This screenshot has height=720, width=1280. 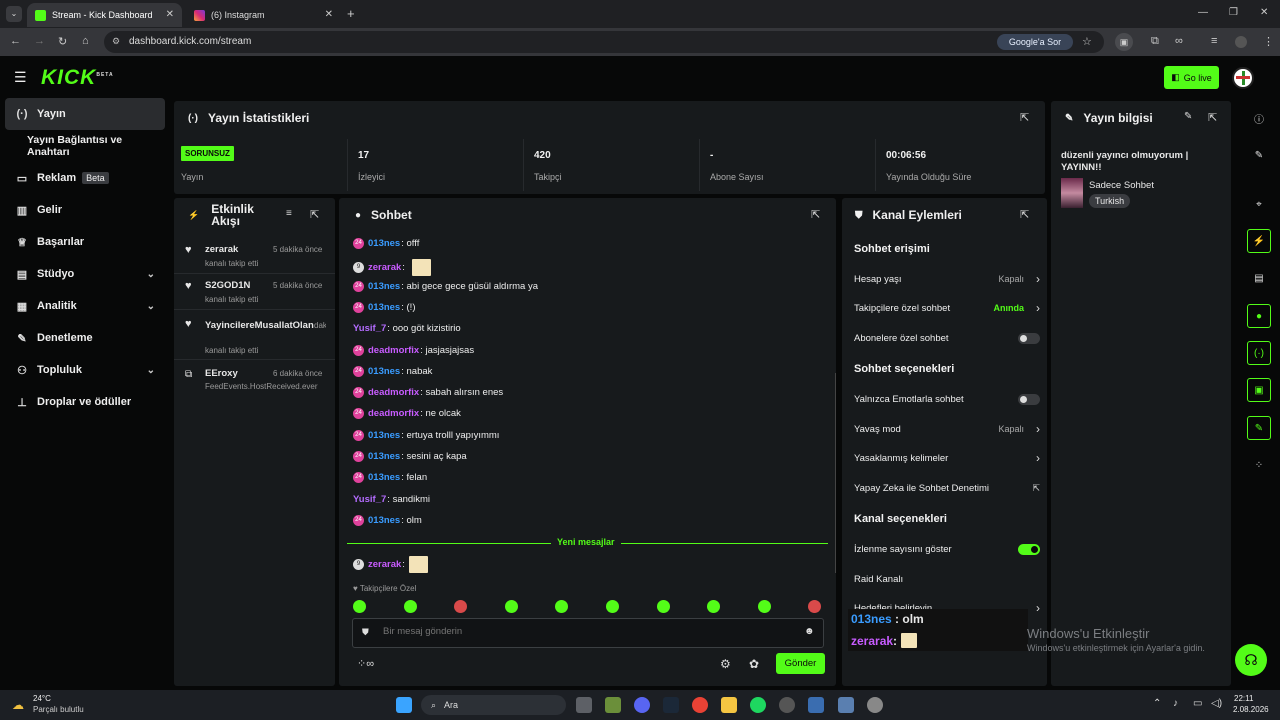 What do you see at coordinates (1188, 116) in the screenshot?
I see `edit-icon: ✎` at bounding box center [1188, 116].